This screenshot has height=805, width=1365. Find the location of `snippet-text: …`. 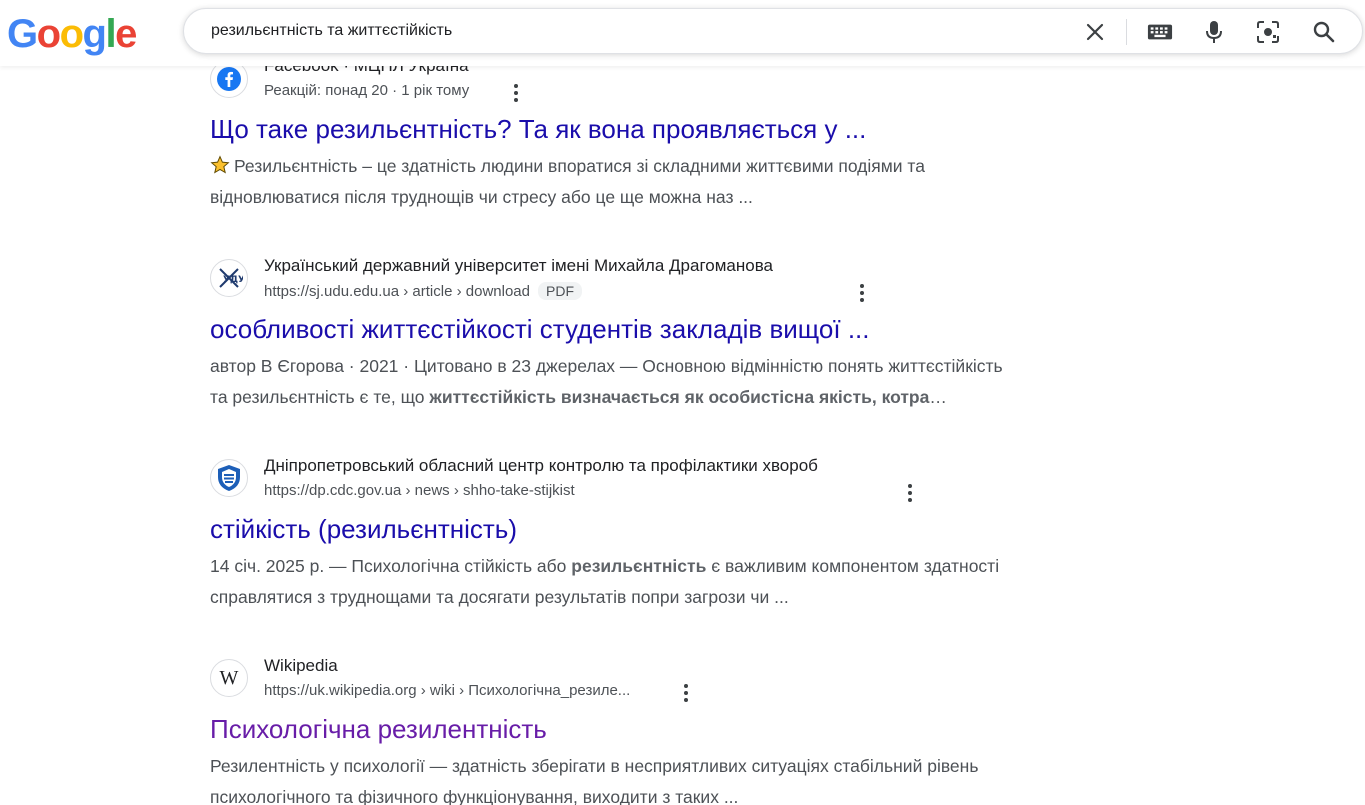

snippet-text: … is located at coordinates (938, 397).